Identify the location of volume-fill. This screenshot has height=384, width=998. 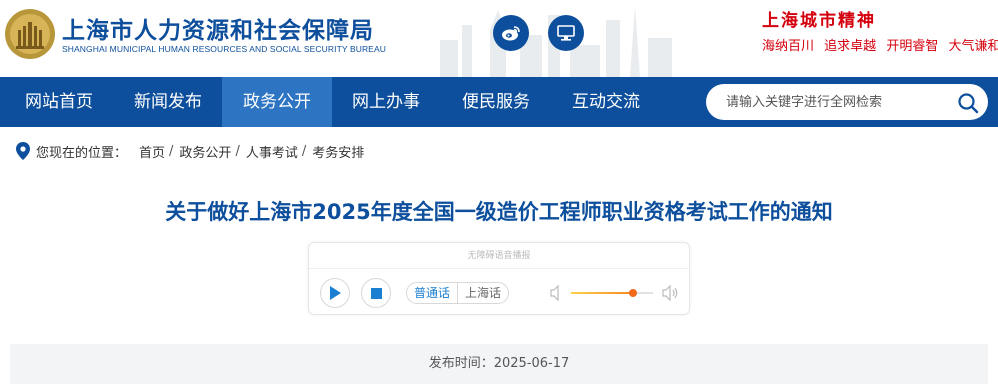
(602, 293).